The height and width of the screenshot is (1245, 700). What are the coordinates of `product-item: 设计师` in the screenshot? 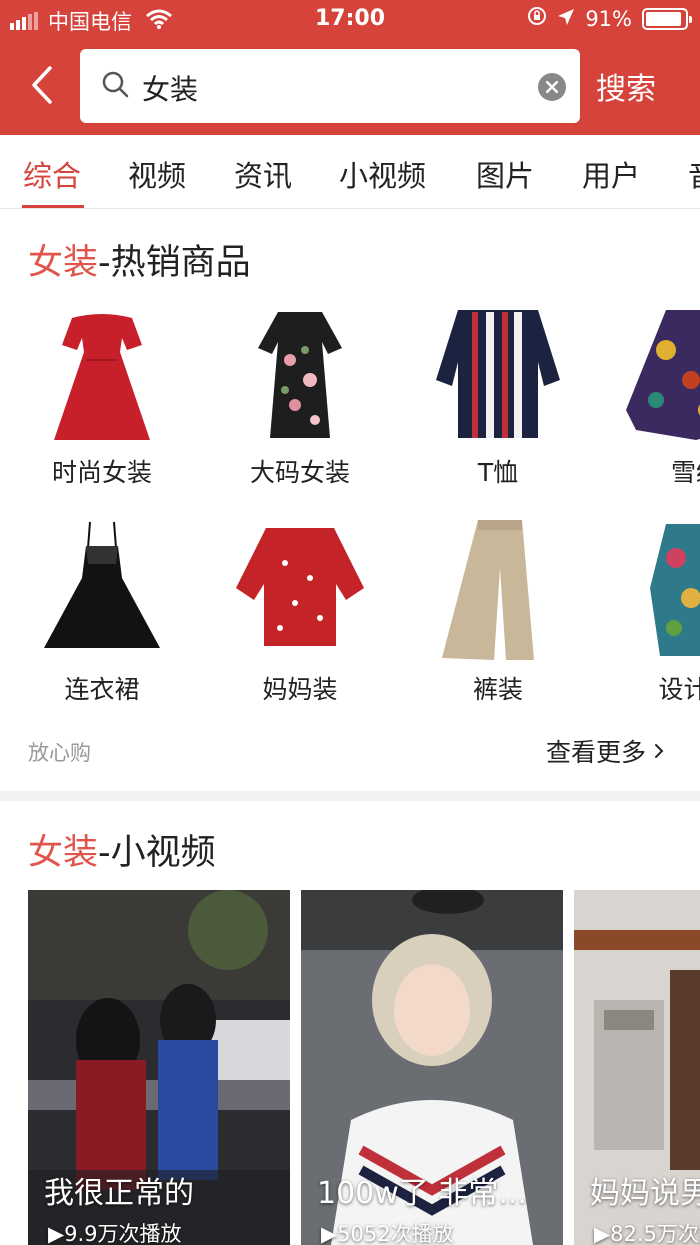 It's located at (648, 608).